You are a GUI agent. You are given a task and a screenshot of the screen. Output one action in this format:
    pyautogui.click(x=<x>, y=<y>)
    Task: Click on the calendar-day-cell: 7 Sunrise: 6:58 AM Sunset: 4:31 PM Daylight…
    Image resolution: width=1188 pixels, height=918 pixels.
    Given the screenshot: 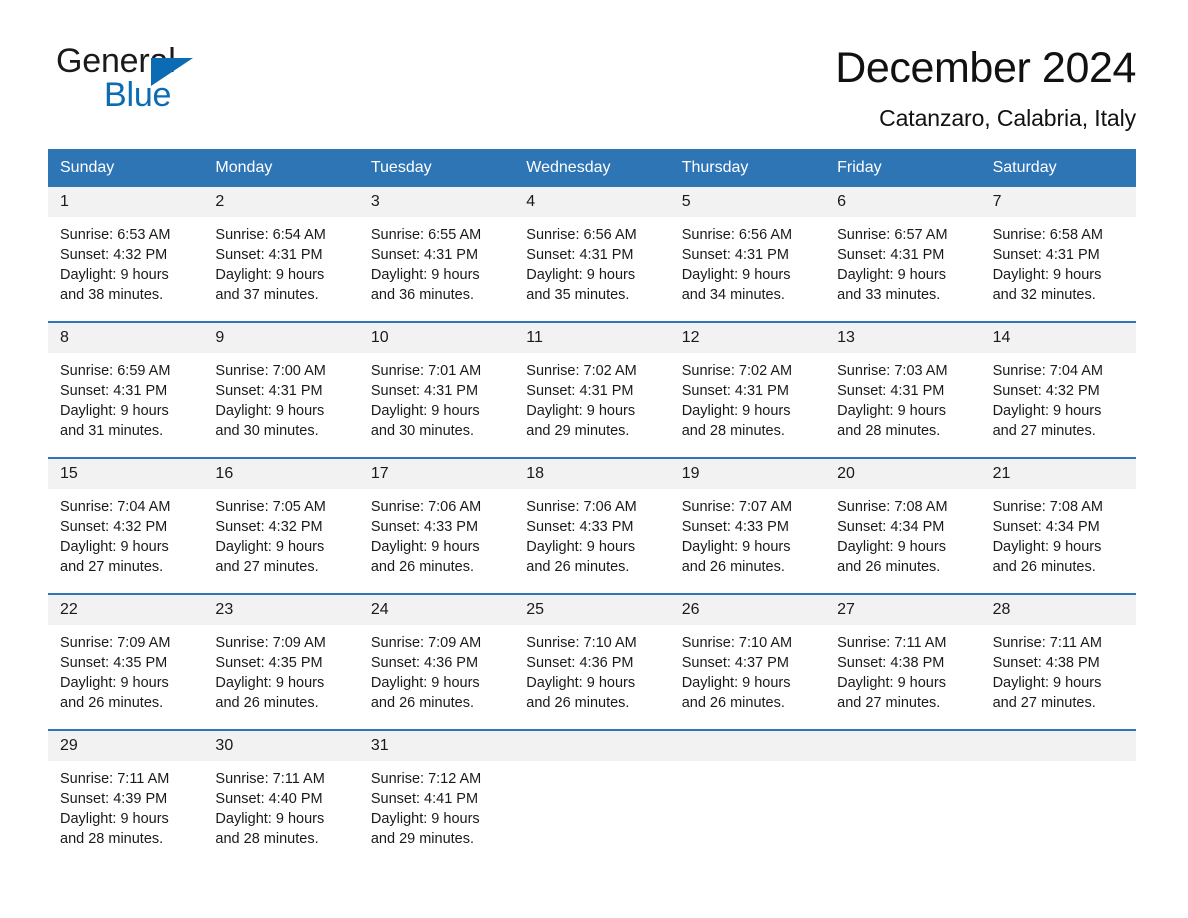 What is the action you would take?
    pyautogui.click(x=1058, y=254)
    